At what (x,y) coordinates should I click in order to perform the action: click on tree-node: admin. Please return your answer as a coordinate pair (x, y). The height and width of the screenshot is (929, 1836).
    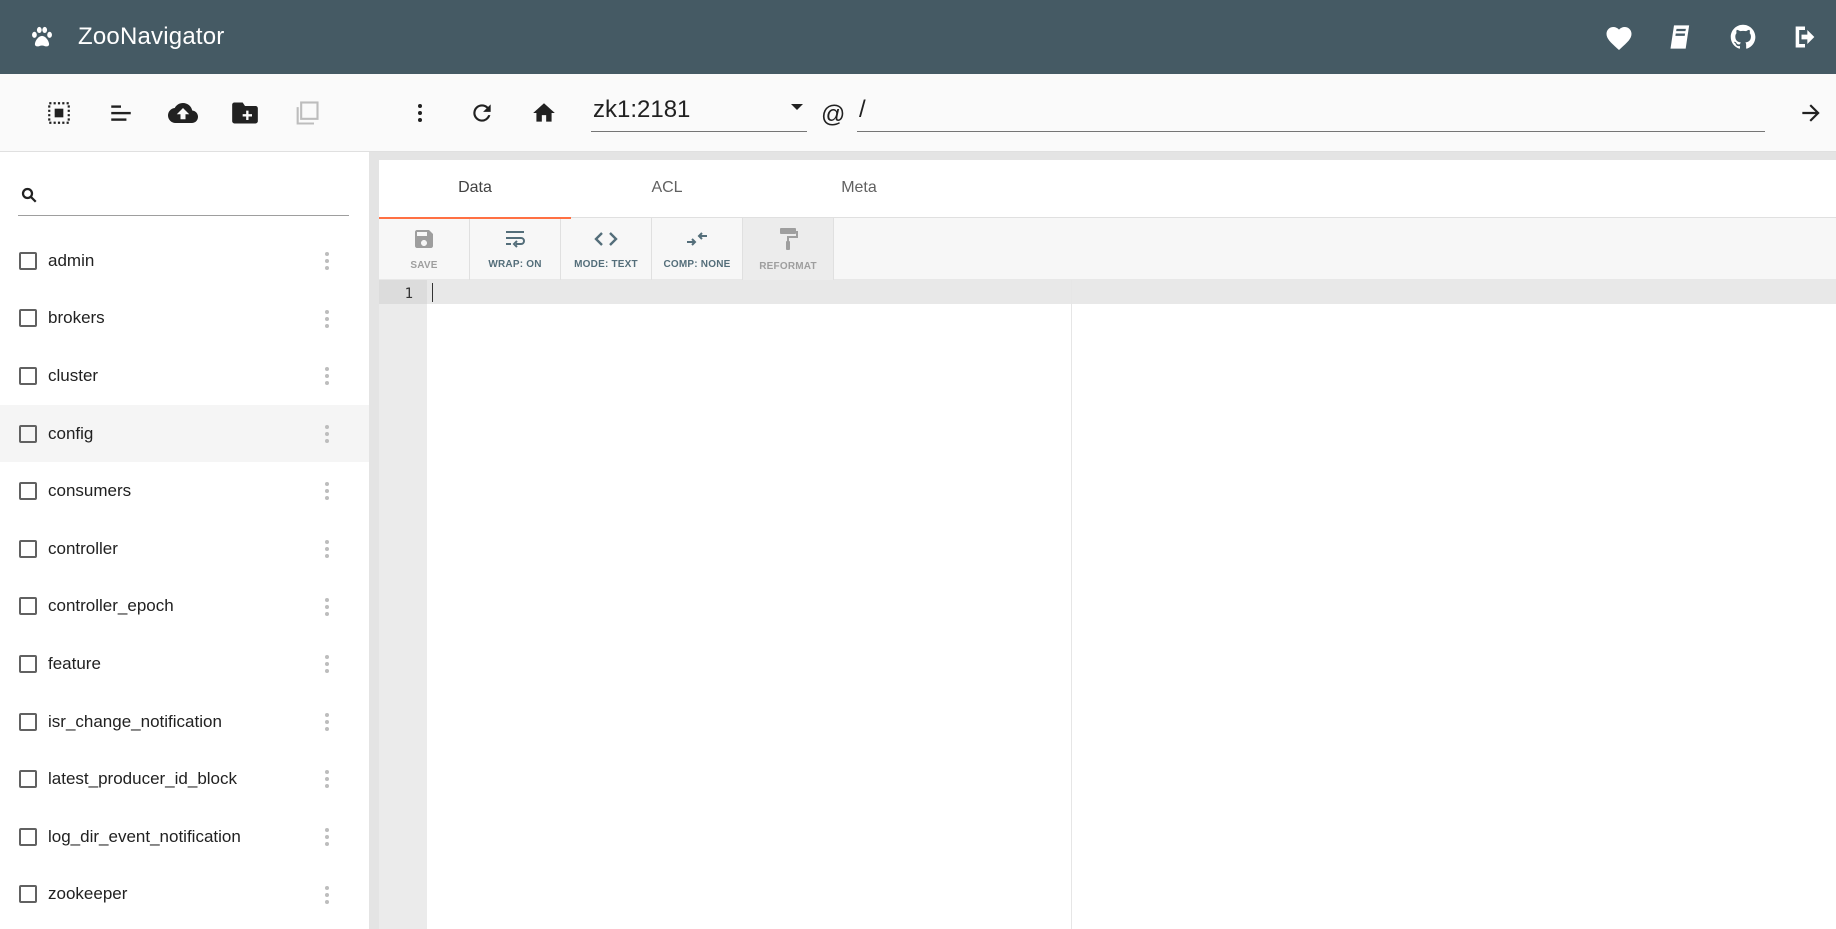
    Looking at the image, I should click on (184, 261).